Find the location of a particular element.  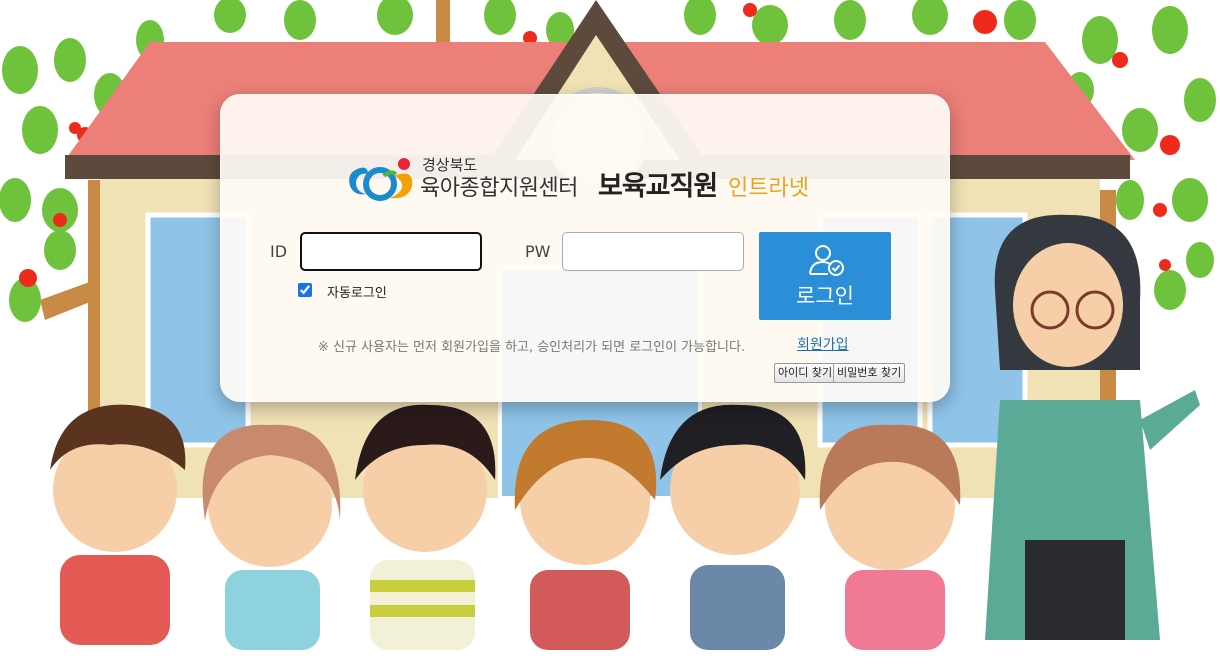

logo-intranet: 인트라넷 is located at coordinates (768, 188).